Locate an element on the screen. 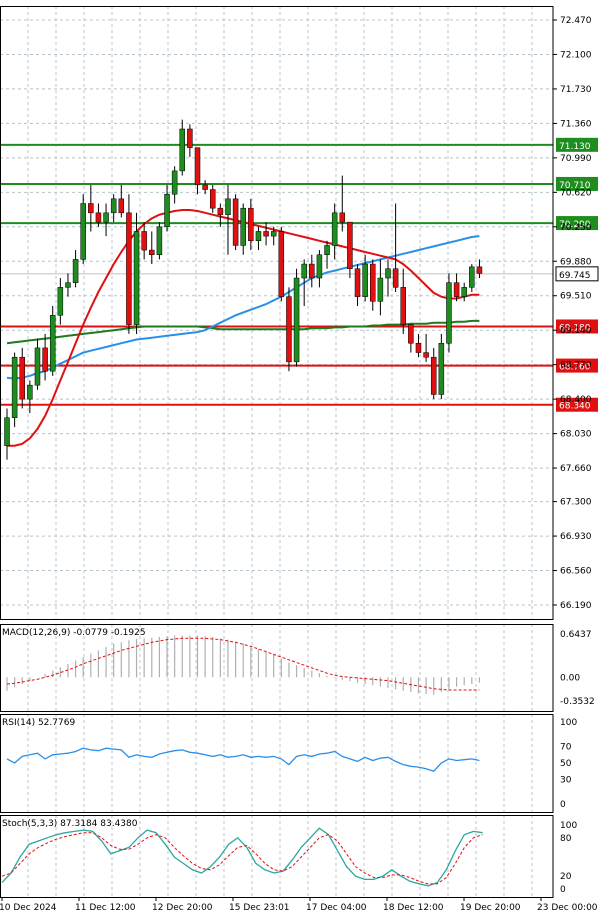  price-tick-label: 72.470 is located at coordinates (576, 21).